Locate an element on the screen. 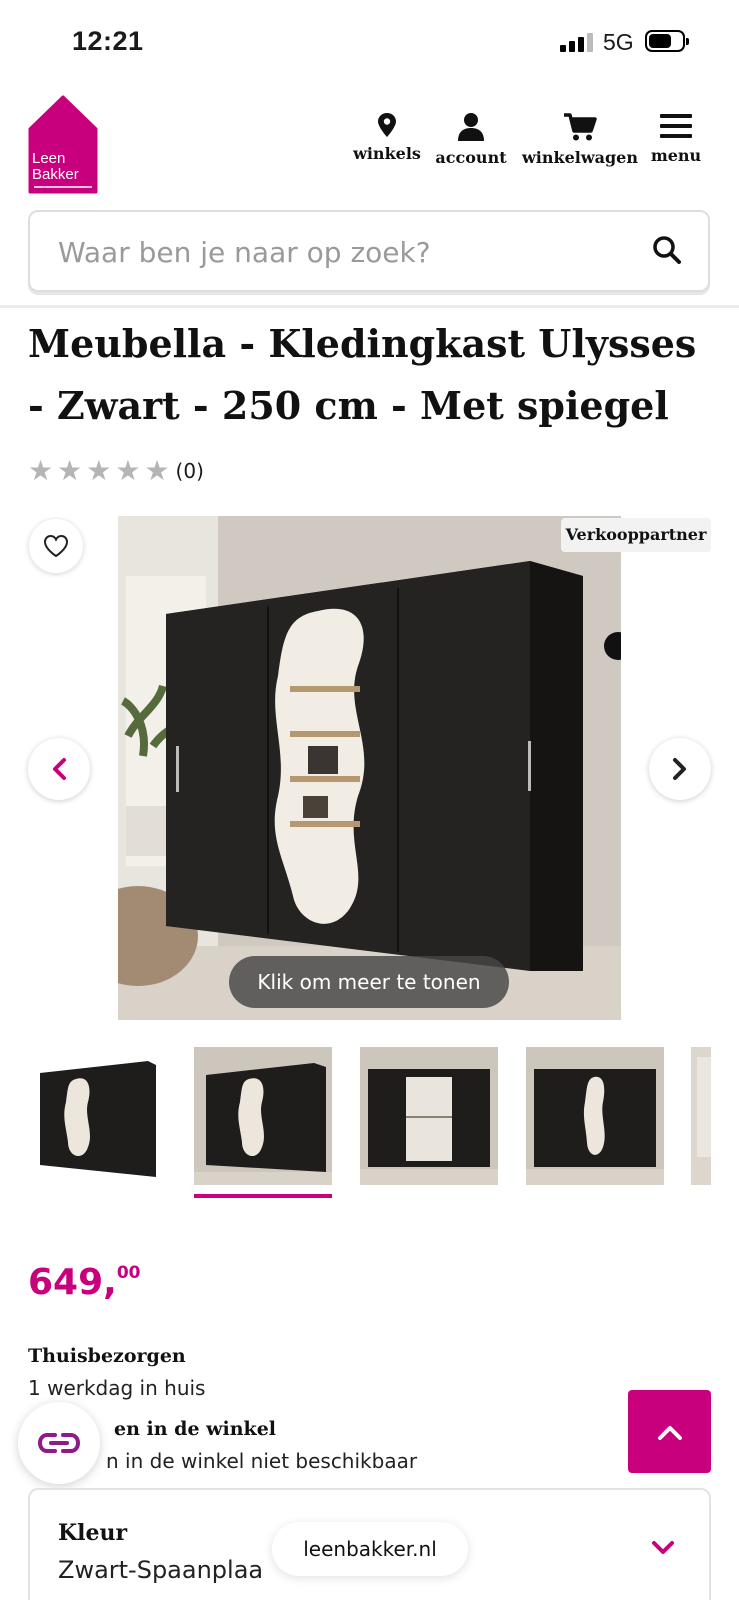 Image resolution: width=739 pixels, height=1600 pixels. gallery-prev-button is located at coordinates (59, 769).